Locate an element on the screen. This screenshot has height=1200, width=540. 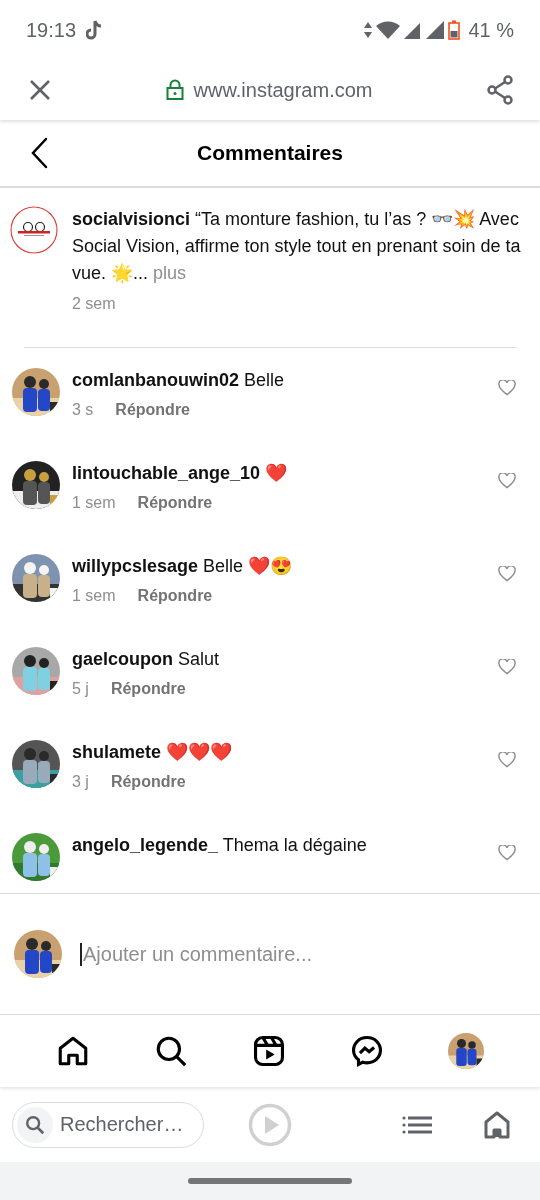
comment-time: 5 j is located at coordinates (80, 689).